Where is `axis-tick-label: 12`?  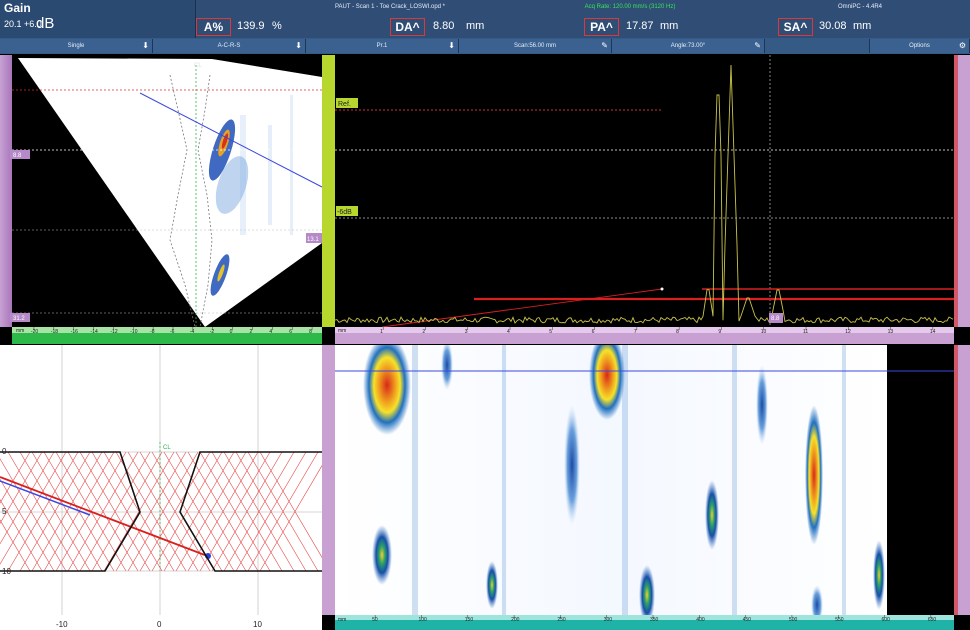
axis-tick-label: 12 is located at coordinates (848, 332).